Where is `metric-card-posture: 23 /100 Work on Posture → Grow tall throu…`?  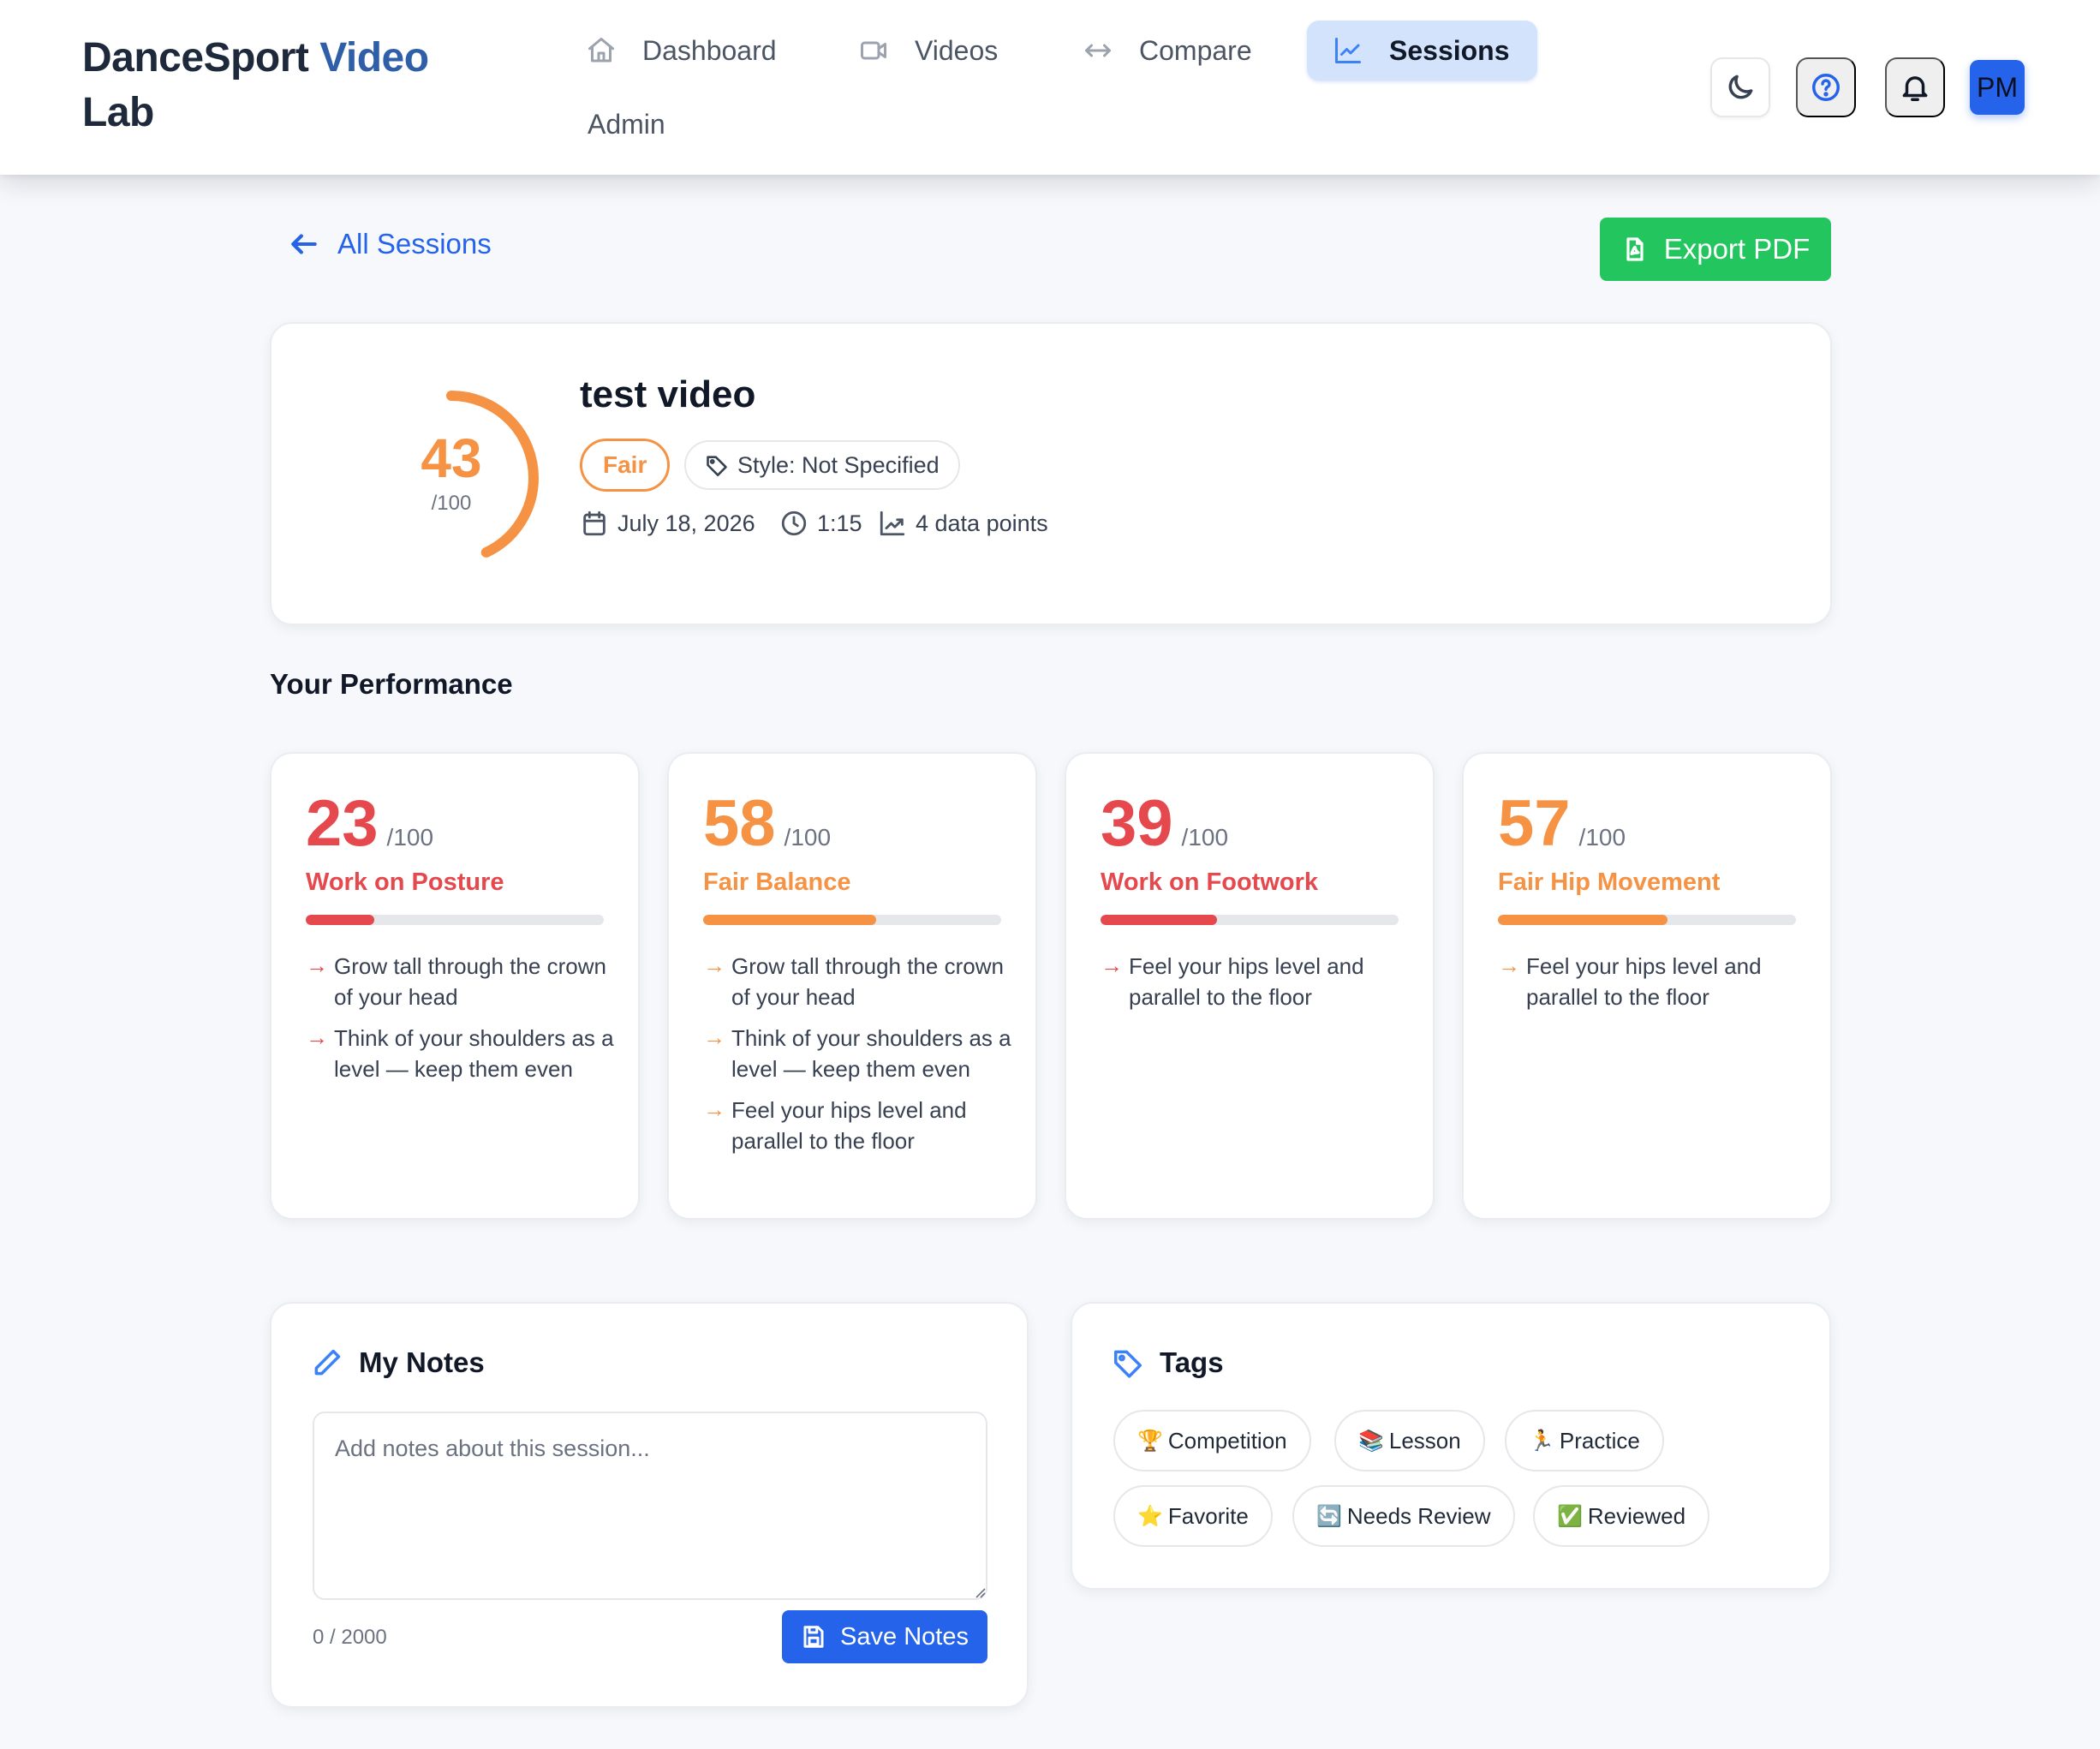
metric-card-posture: 23 /100 Work on Posture → Grow tall throu… is located at coordinates (455, 986).